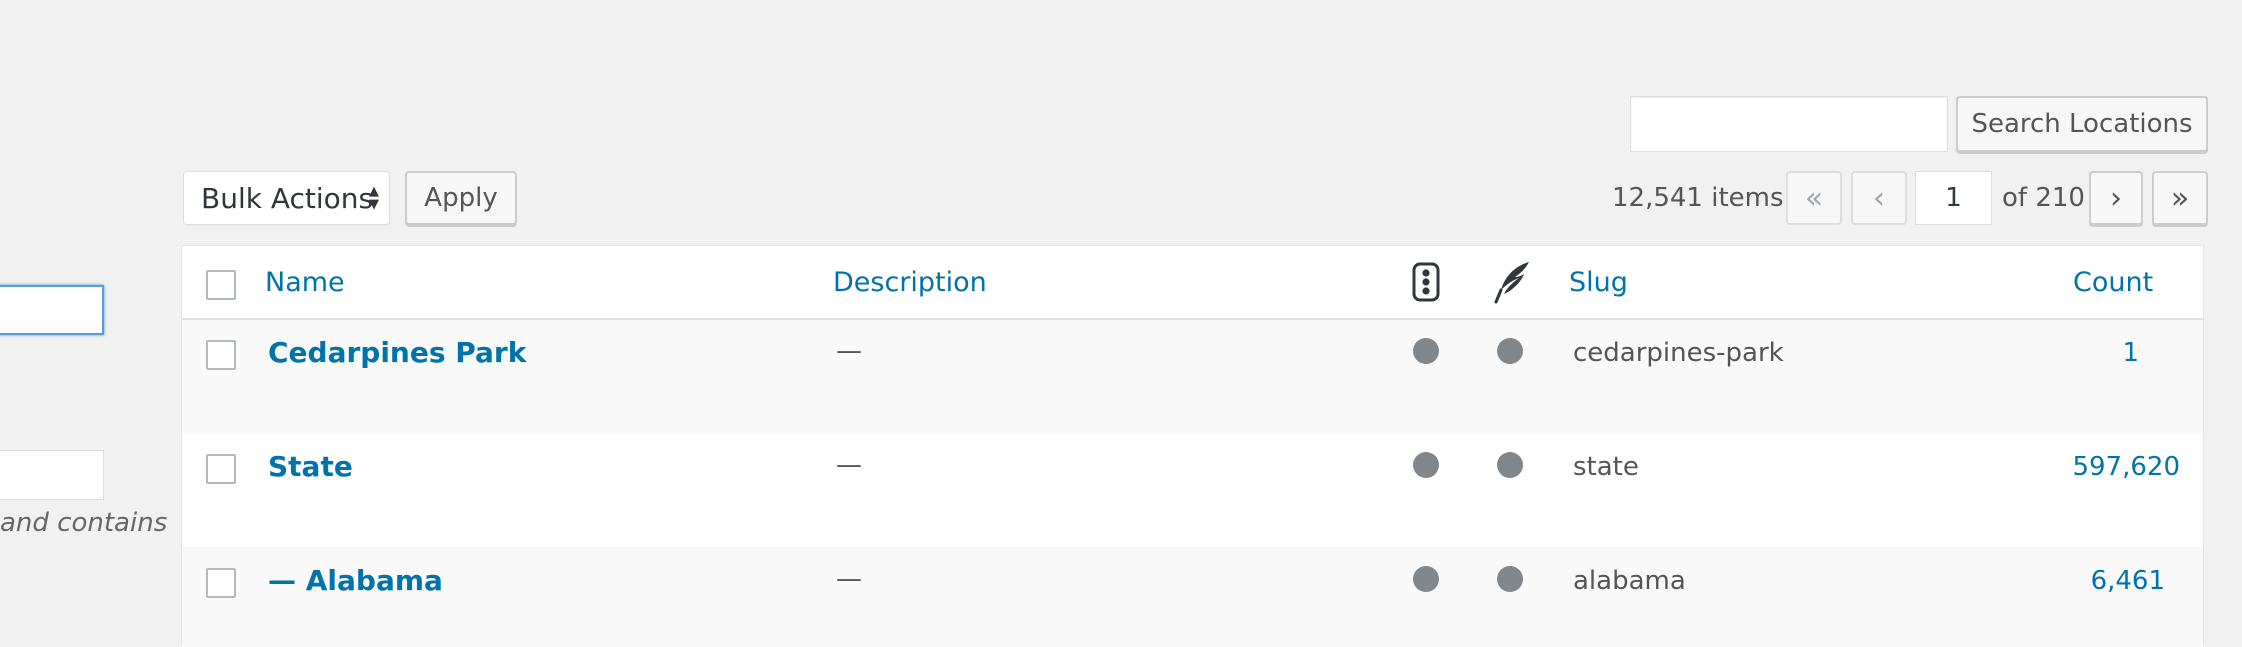  Describe the element at coordinates (1953, 198) in the screenshot. I see `current-page-input: 1` at that location.